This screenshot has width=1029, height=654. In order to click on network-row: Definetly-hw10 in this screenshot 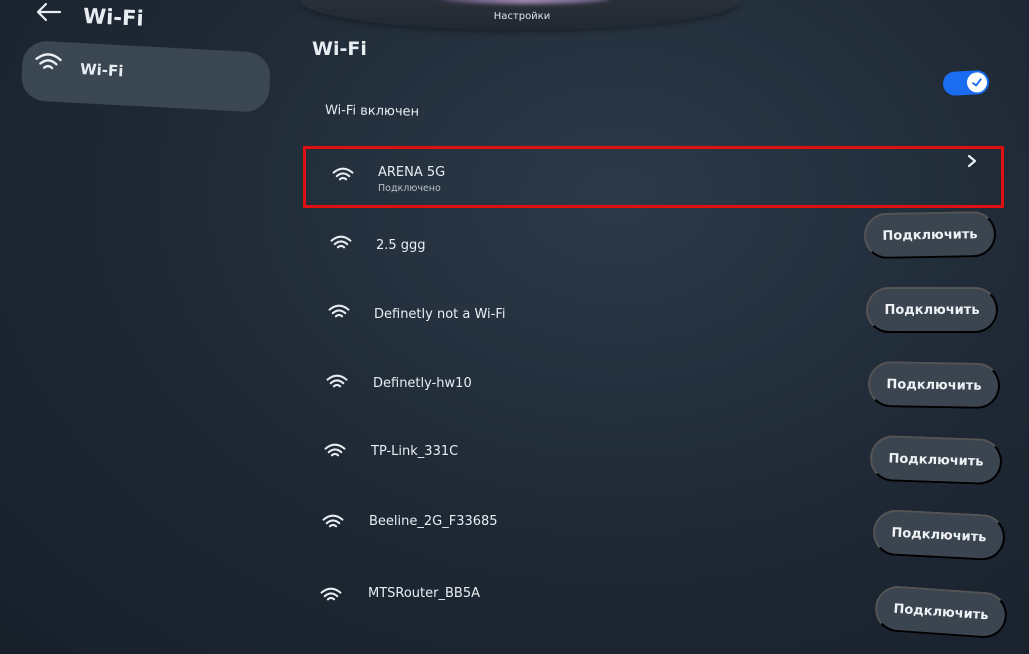, I will do `click(576, 383)`.